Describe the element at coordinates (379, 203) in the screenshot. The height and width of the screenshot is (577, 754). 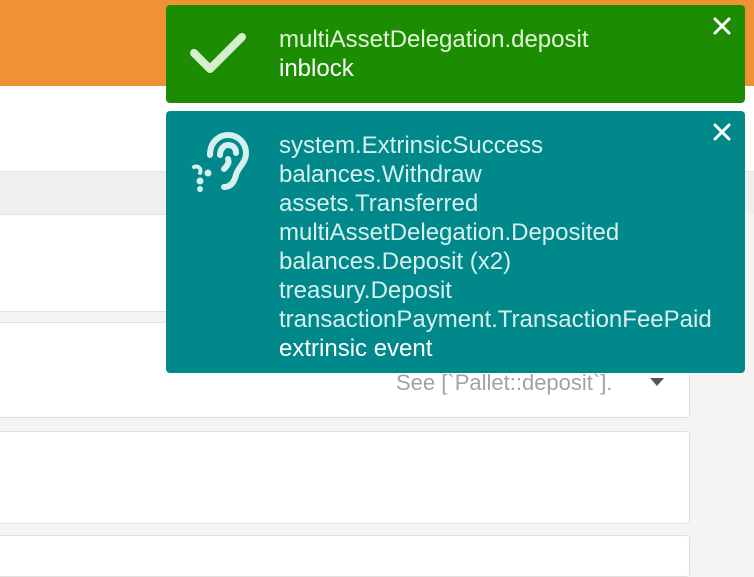
I see `event-line: assets.Transferred` at that location.